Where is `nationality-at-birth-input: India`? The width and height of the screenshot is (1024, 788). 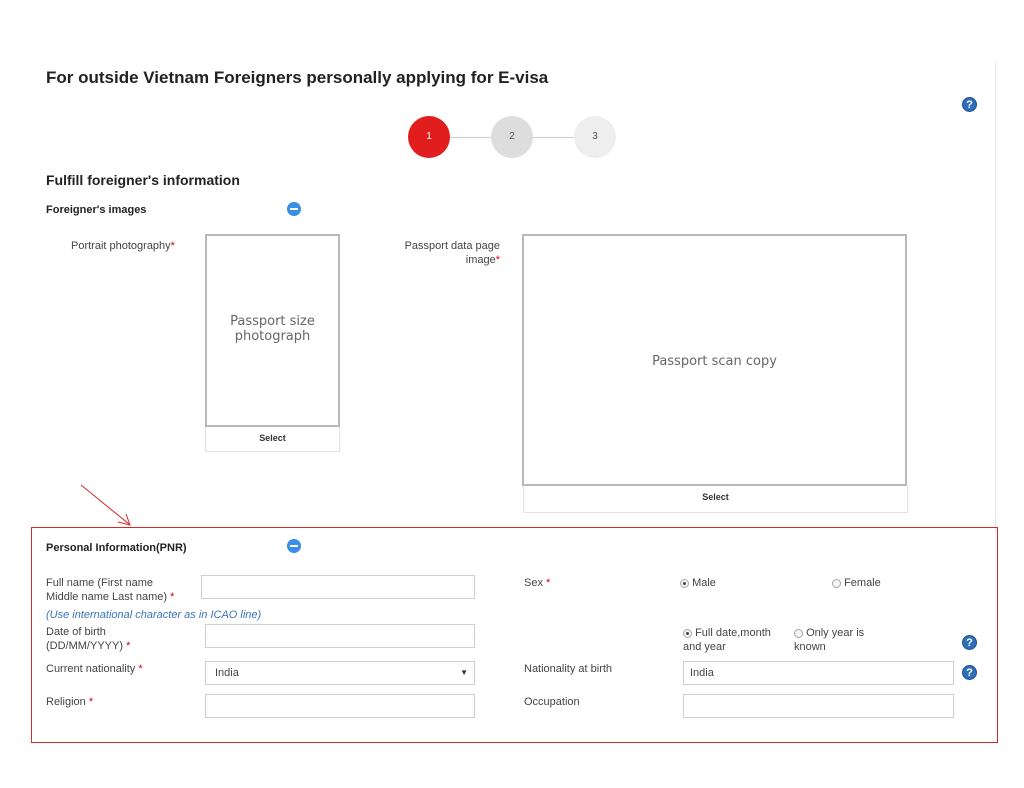
nationality-at-birth-input: India is located at coordinates (818, 673).